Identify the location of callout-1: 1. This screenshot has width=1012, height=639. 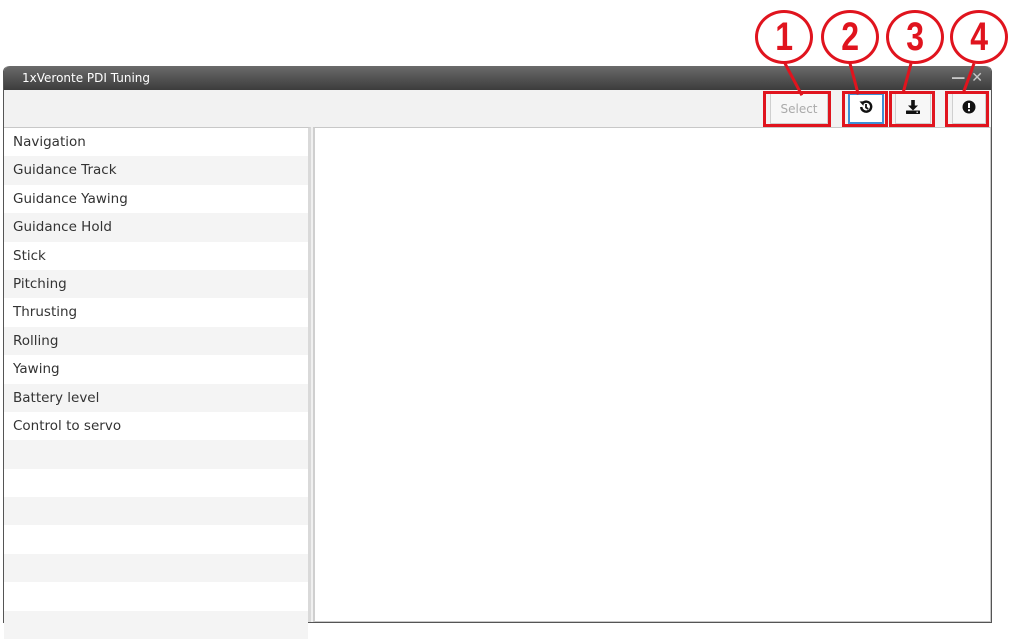
(784, 37).